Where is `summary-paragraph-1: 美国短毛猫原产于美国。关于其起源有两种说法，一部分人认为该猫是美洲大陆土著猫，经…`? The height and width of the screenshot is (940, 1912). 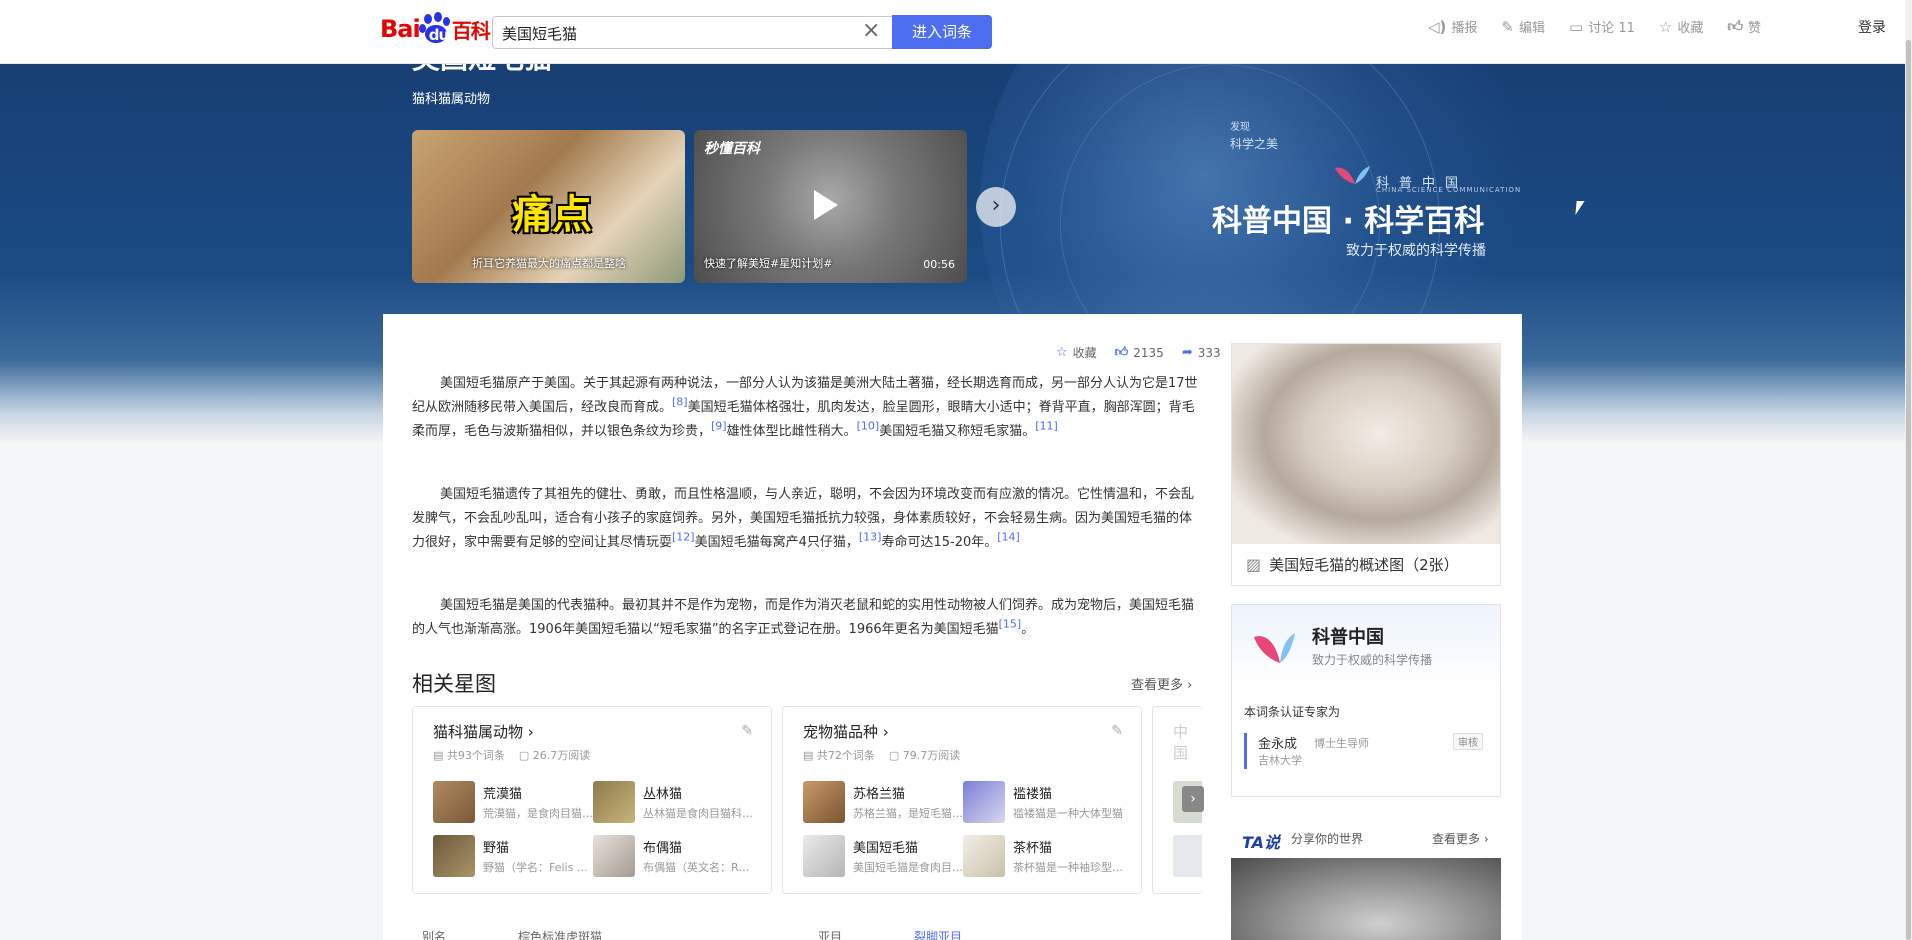 summary-paragraph-1: 美国短毛猫原产于美国。关于其起源有两种说法，一部分人认为该猫是美洲大陆土著猫，经… is located at coordinates (806, 408).